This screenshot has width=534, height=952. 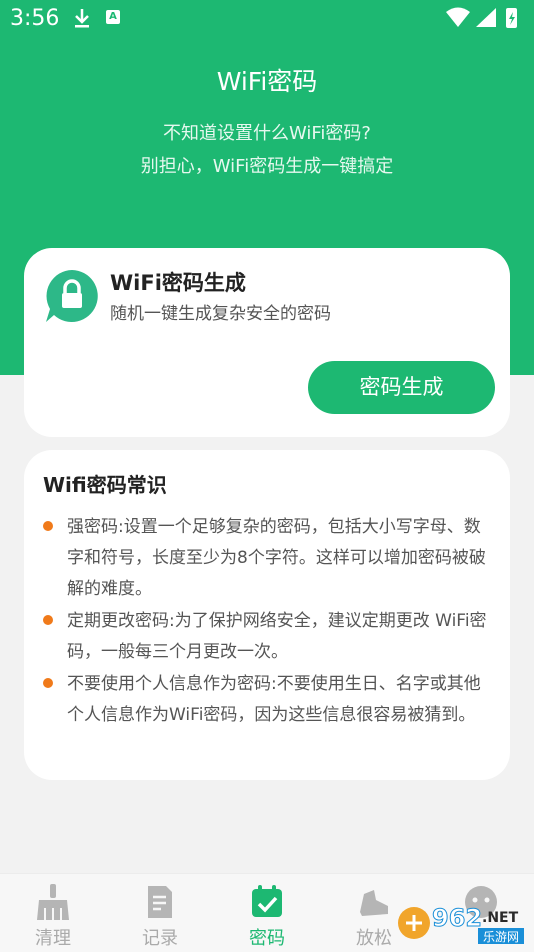 I want to click on status-icons, so click(x=481, y=17).